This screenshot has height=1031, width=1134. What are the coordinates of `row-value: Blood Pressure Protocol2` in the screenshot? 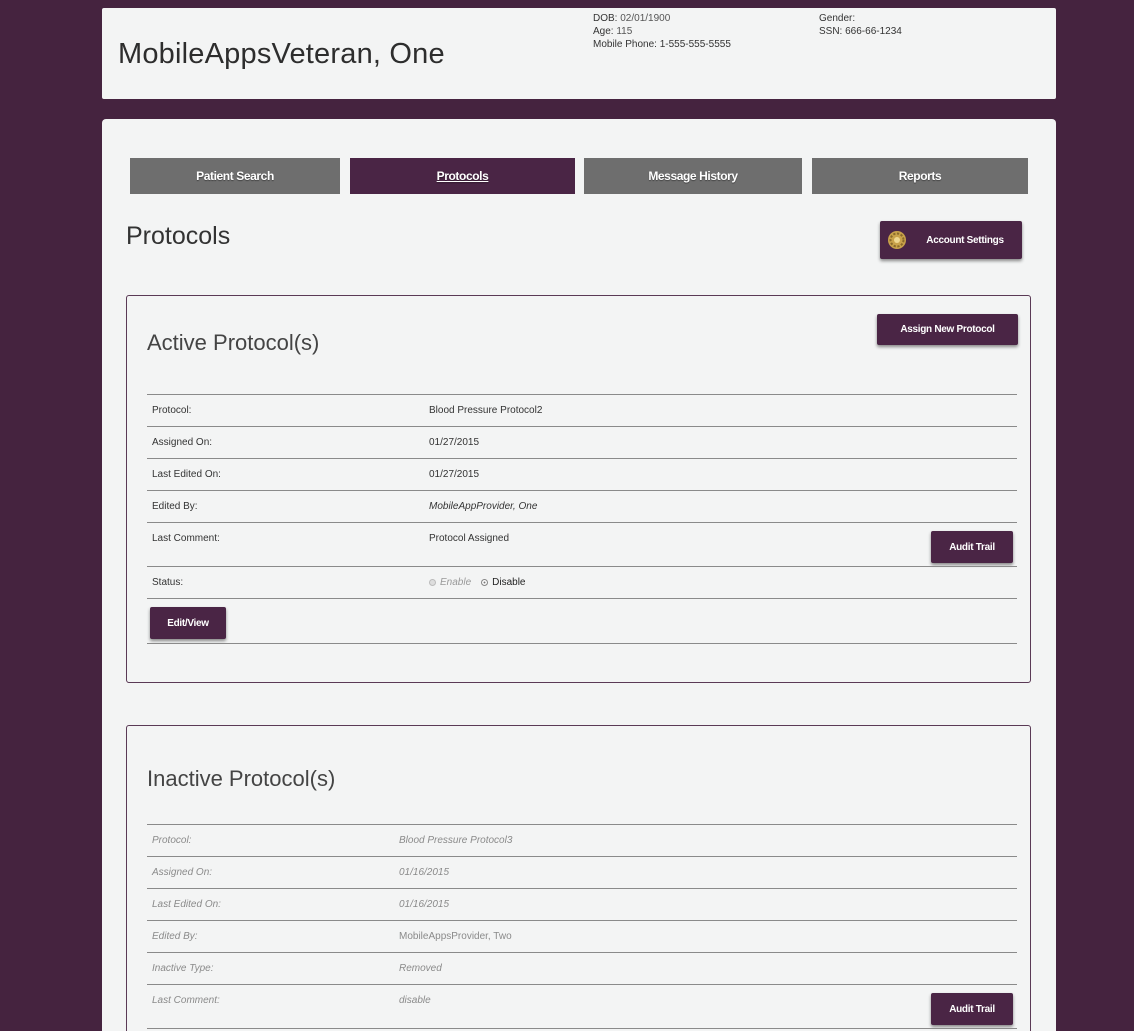 It's located at (486, 410).